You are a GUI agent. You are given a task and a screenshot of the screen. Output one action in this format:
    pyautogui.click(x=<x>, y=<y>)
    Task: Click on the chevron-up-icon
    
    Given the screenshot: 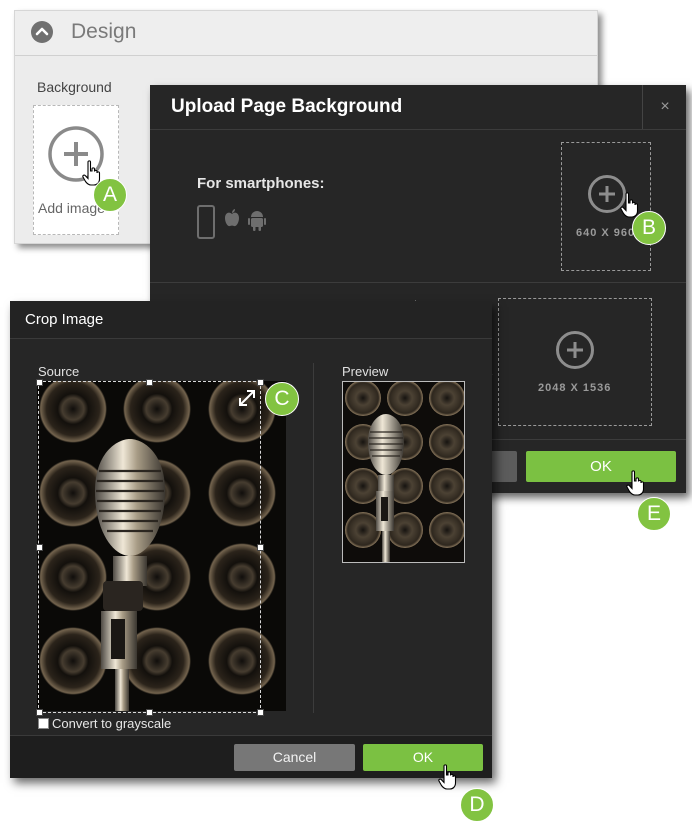 What is the action you would take?
    pyautogui.click(x=42, y=32)
    